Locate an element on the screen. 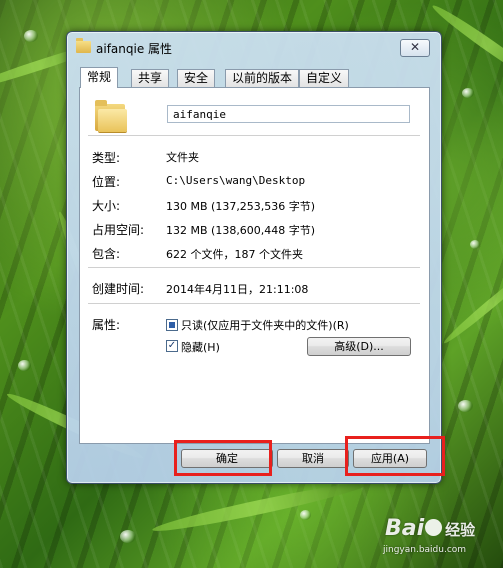 The height and width of the screenshot is (568, 503). watermark-brand: Bai is located at coordinates (405, 528).